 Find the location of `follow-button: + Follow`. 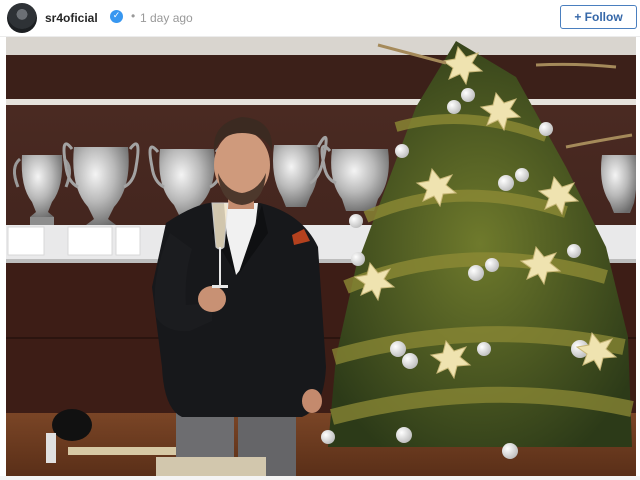

follow-button: + Follow is located at coordinates (598, 17).